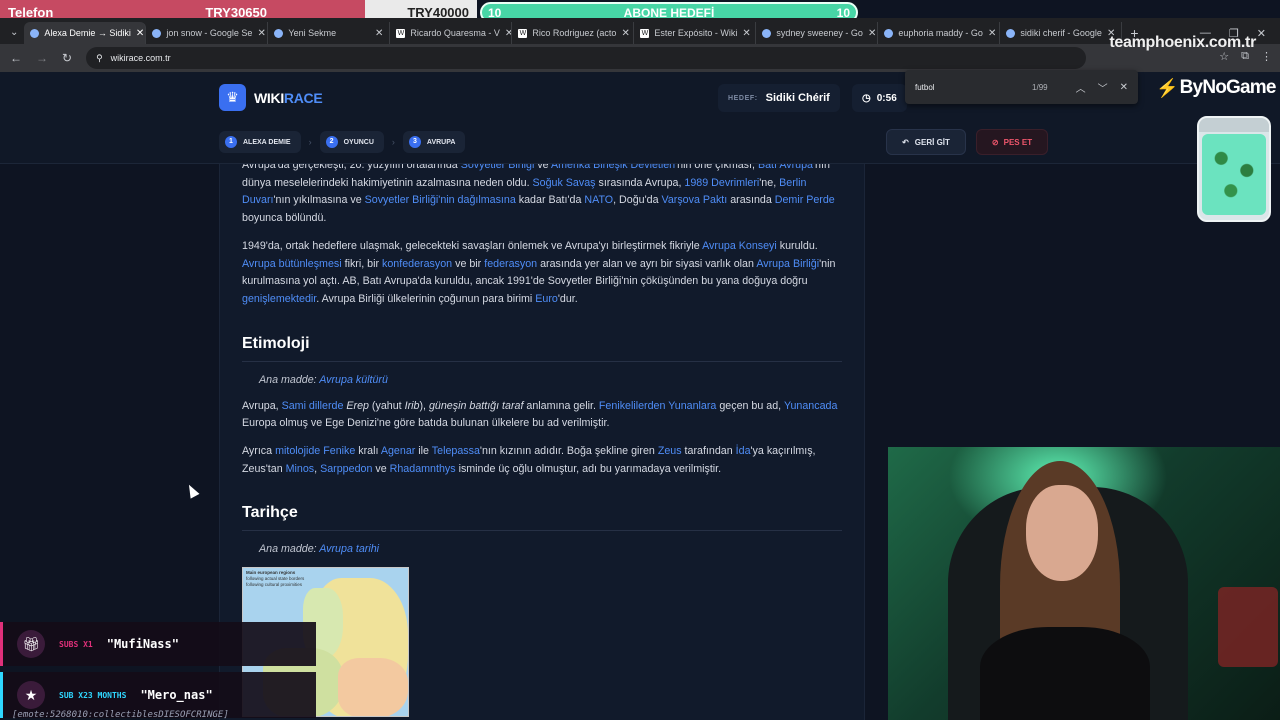 This screenshot has height=720, width=1280. I want to click on bynogame-text: ByNoGame, so click(1228, 87).